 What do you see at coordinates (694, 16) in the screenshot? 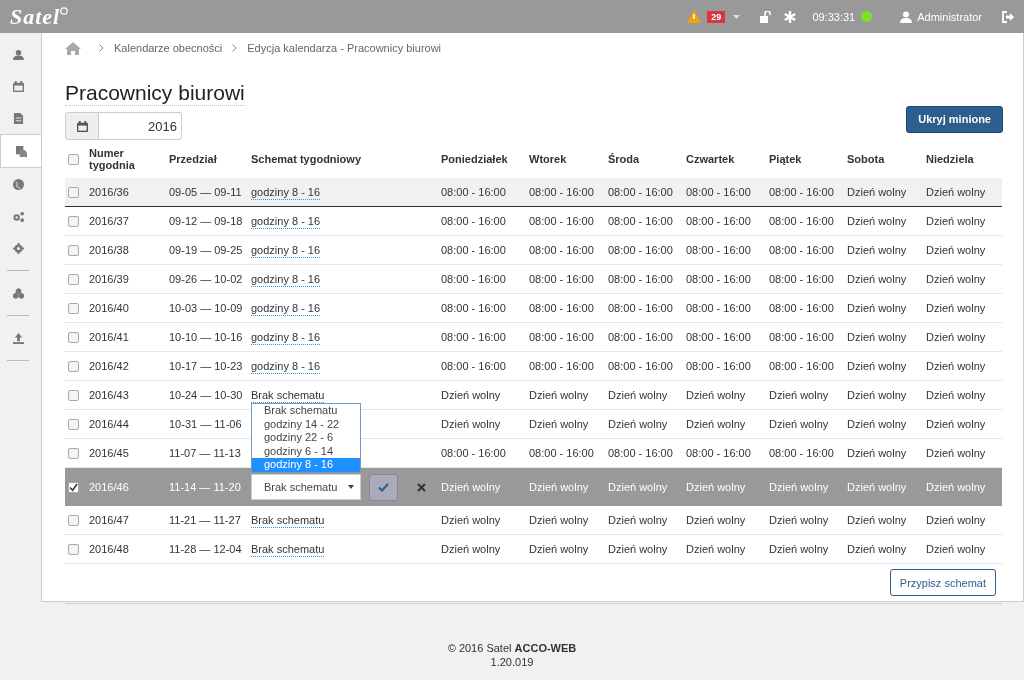
I see `warning-icon` at bounding box center [694, 16].